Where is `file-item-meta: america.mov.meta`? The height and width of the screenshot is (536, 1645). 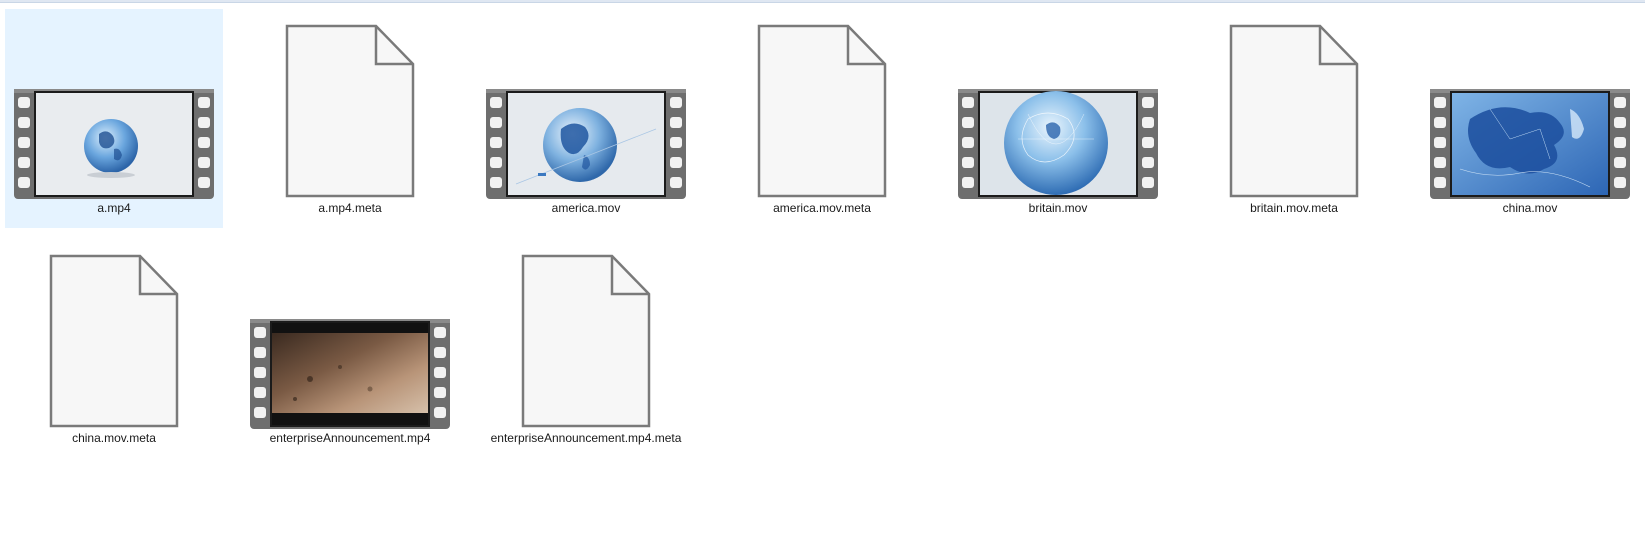
file-item-meta: america.mov.meta is located at coordinates (822, 118).